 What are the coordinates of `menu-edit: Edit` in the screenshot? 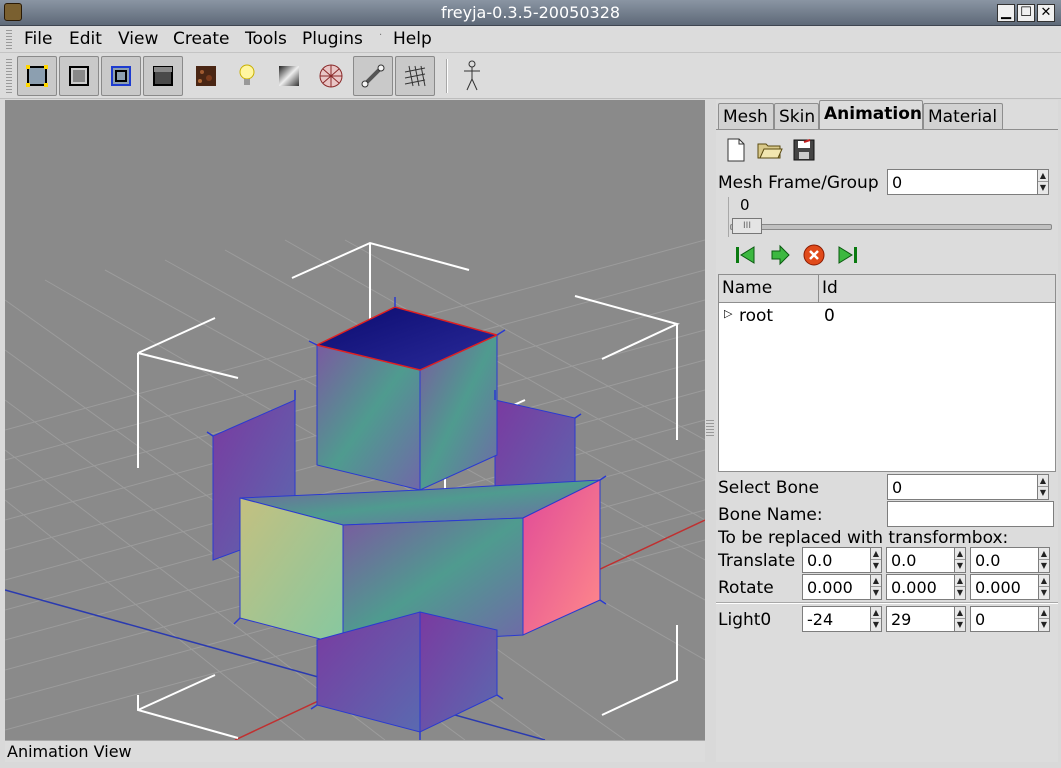 It's located at (85, 39).